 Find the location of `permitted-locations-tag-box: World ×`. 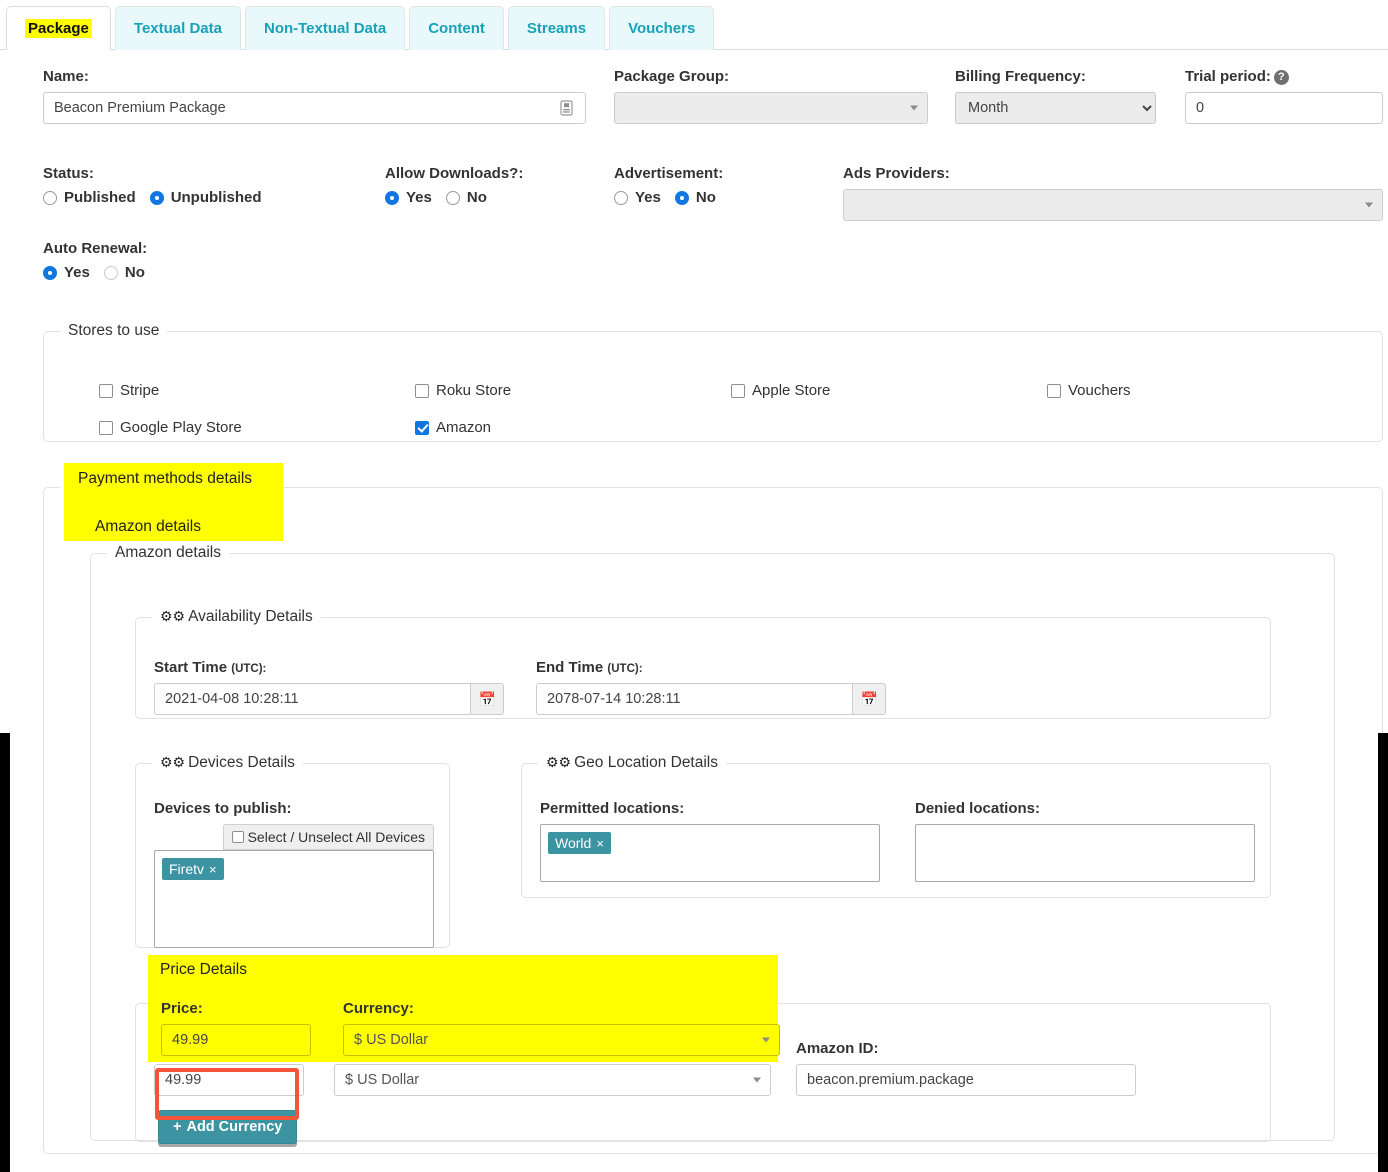

permitted-locations-tag-box: World × is located at coordinates (710, 853).